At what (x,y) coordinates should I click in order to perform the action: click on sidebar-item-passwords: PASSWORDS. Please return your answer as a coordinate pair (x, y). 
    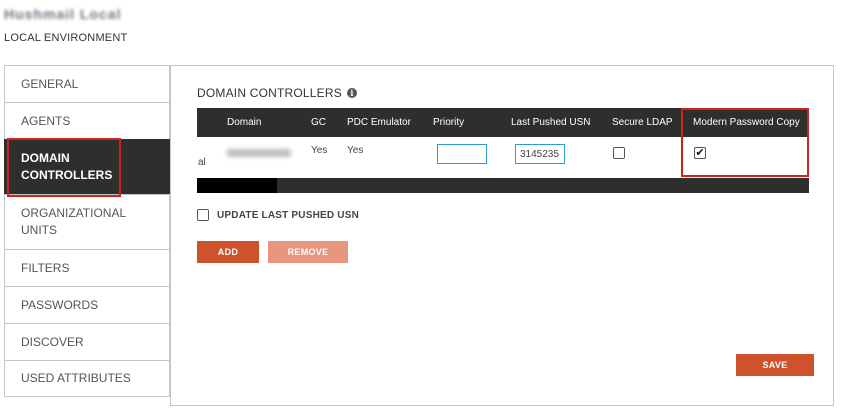
    Looking at the image, I should click on (87, 304).